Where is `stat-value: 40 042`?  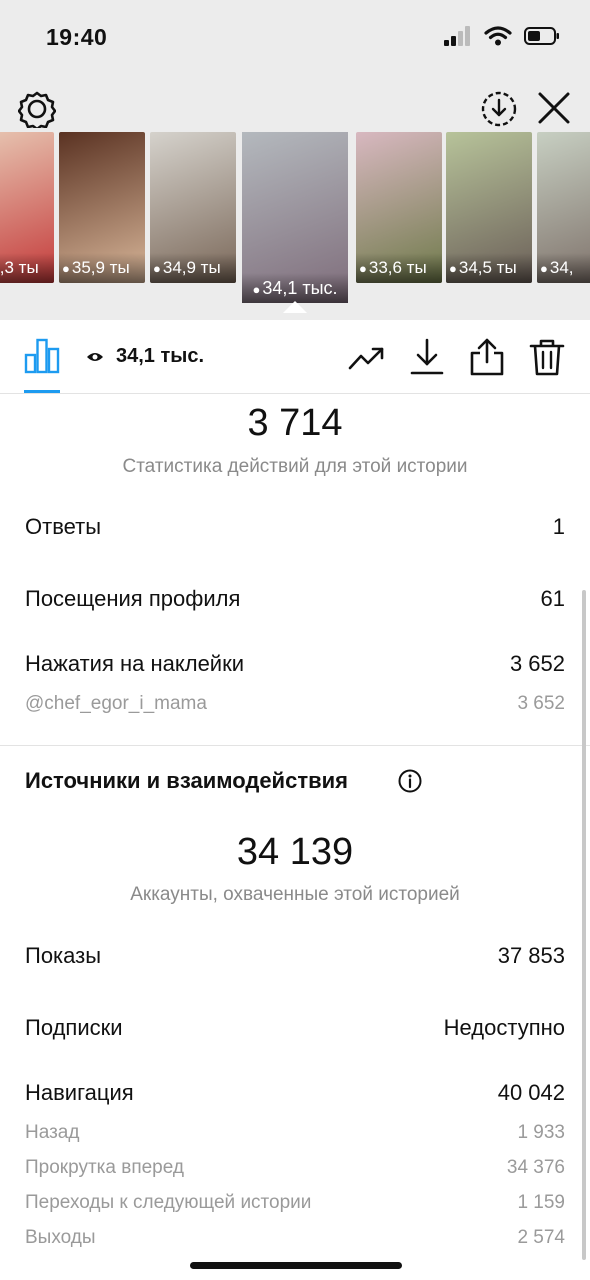 stat-value: 40 042 is located at coordinates (531, 1092).